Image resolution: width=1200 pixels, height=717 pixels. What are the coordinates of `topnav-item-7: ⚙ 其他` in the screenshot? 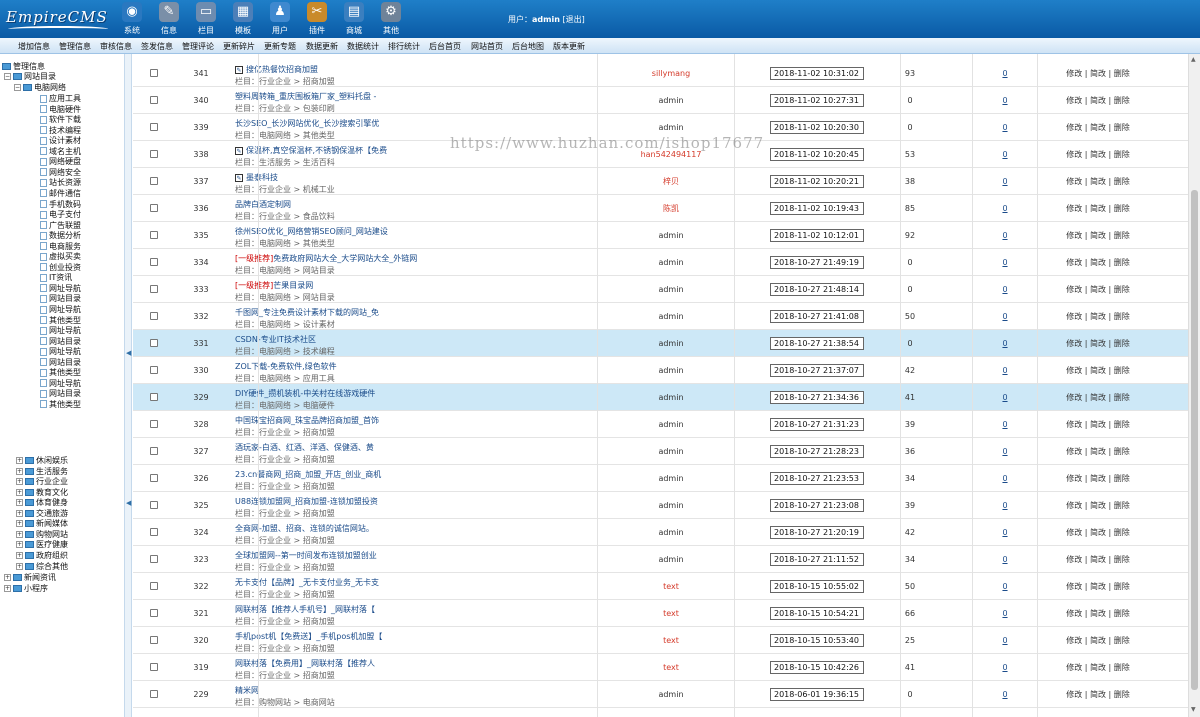 It's located at (391, 19).